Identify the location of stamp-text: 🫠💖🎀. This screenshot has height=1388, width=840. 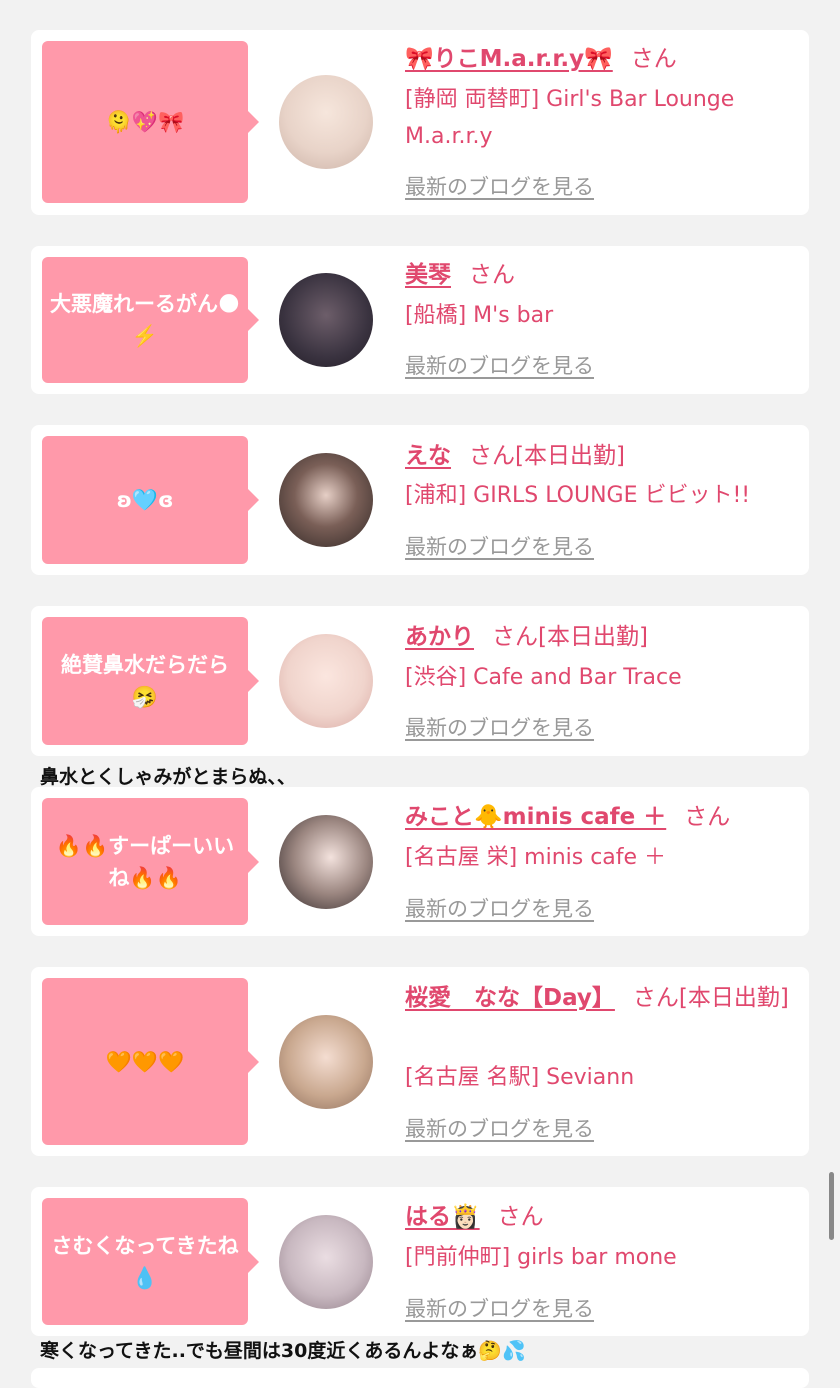
(145, 122).